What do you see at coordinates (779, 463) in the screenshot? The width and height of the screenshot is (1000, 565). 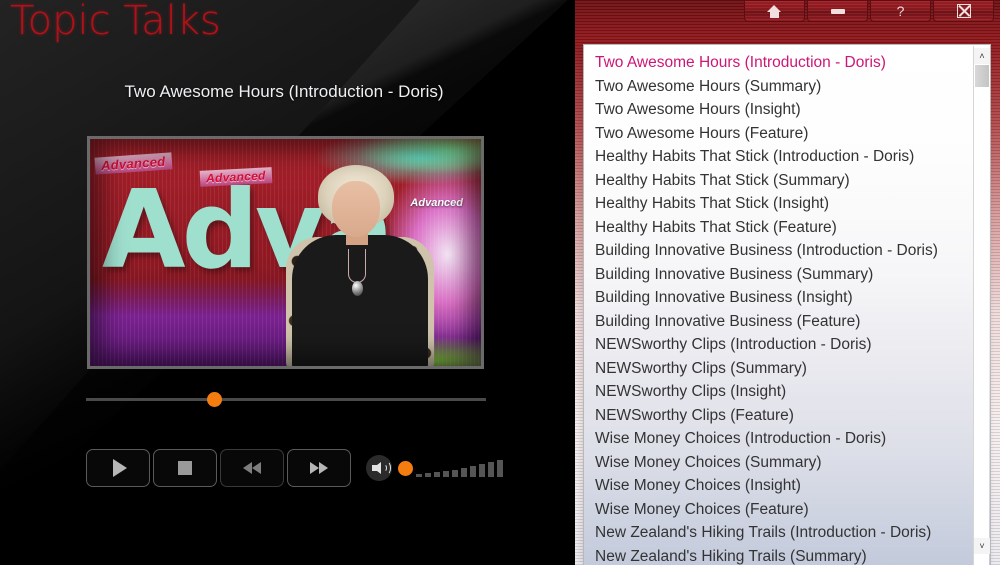 I see `playlist-item: Wise Money Choices (Summary)` at bounding box center [779, 463].